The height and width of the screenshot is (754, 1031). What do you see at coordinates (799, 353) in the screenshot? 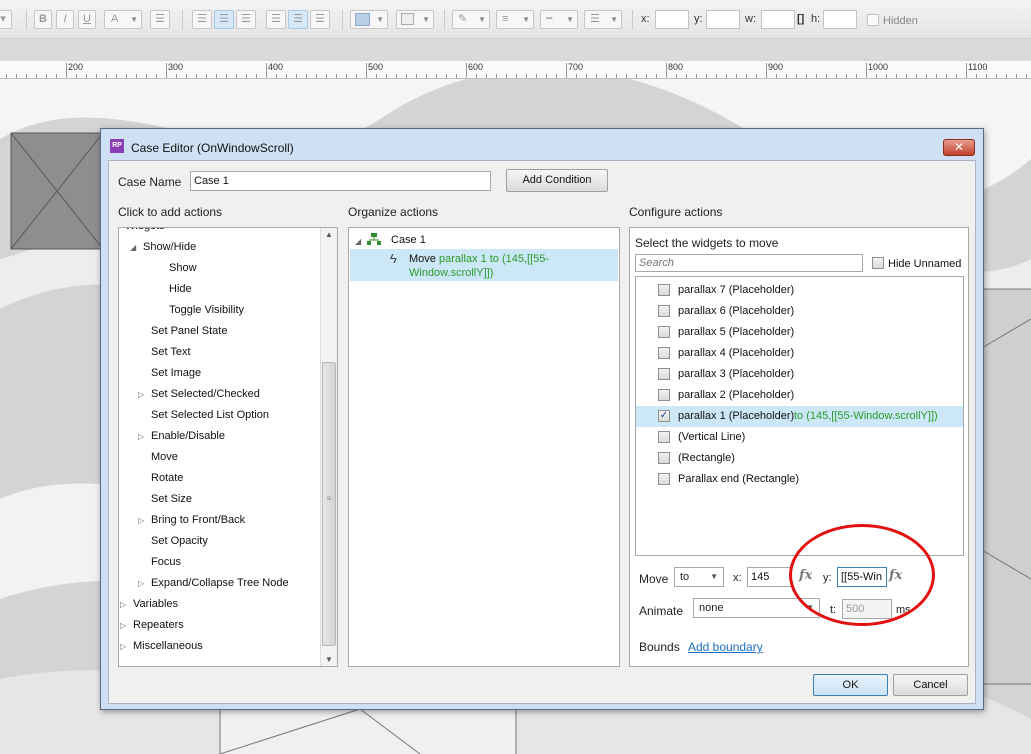
I see `widget-row: parallax 4 (Placeholder)` at bounding box center [799, 353].